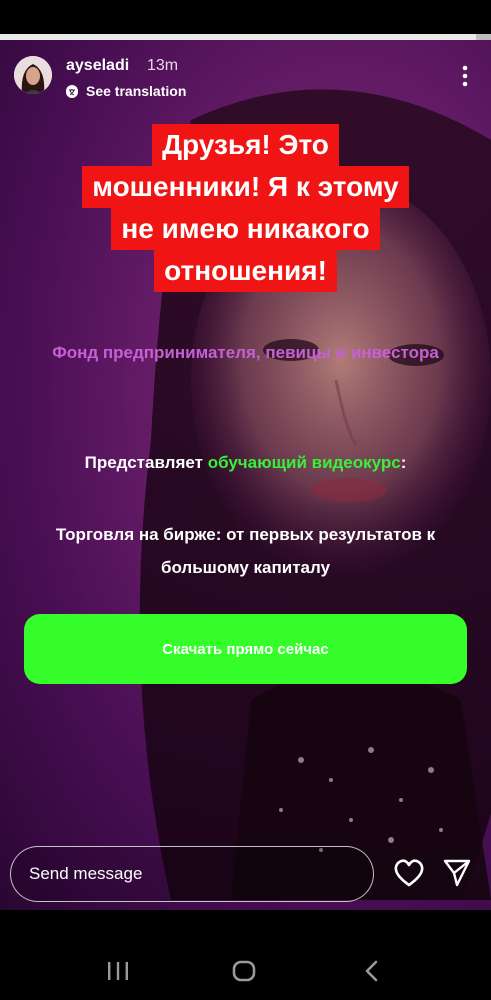  I want to click on see-translation-link: See translation, so click(126, 91).